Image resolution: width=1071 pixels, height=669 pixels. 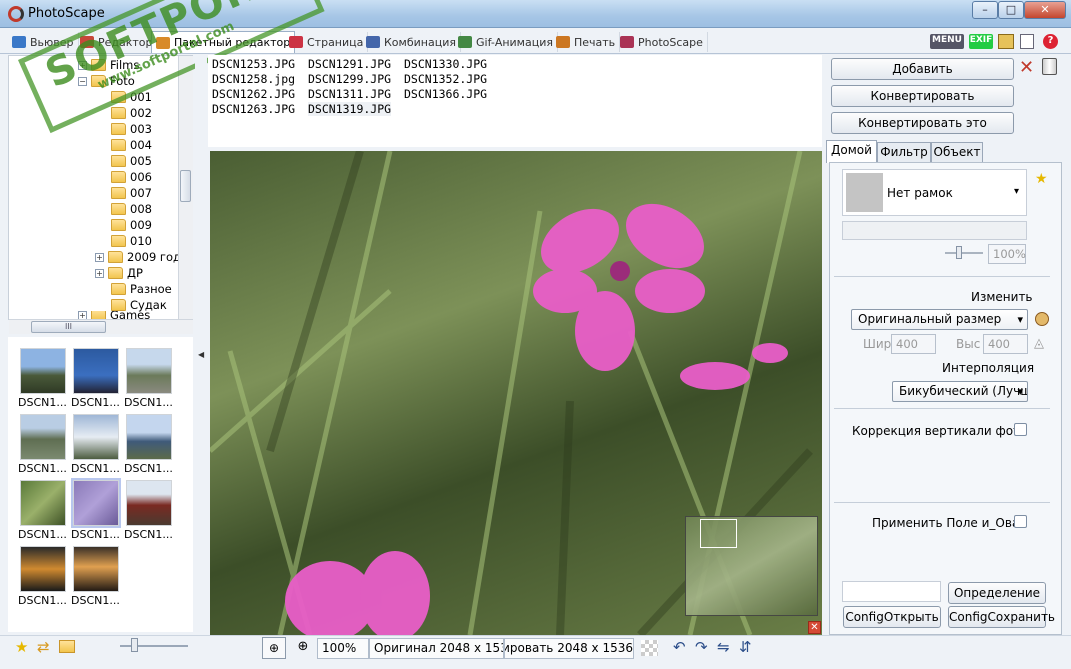 I want to click on file-item: DSCN1299.JPG, so click(x=349, y=79).